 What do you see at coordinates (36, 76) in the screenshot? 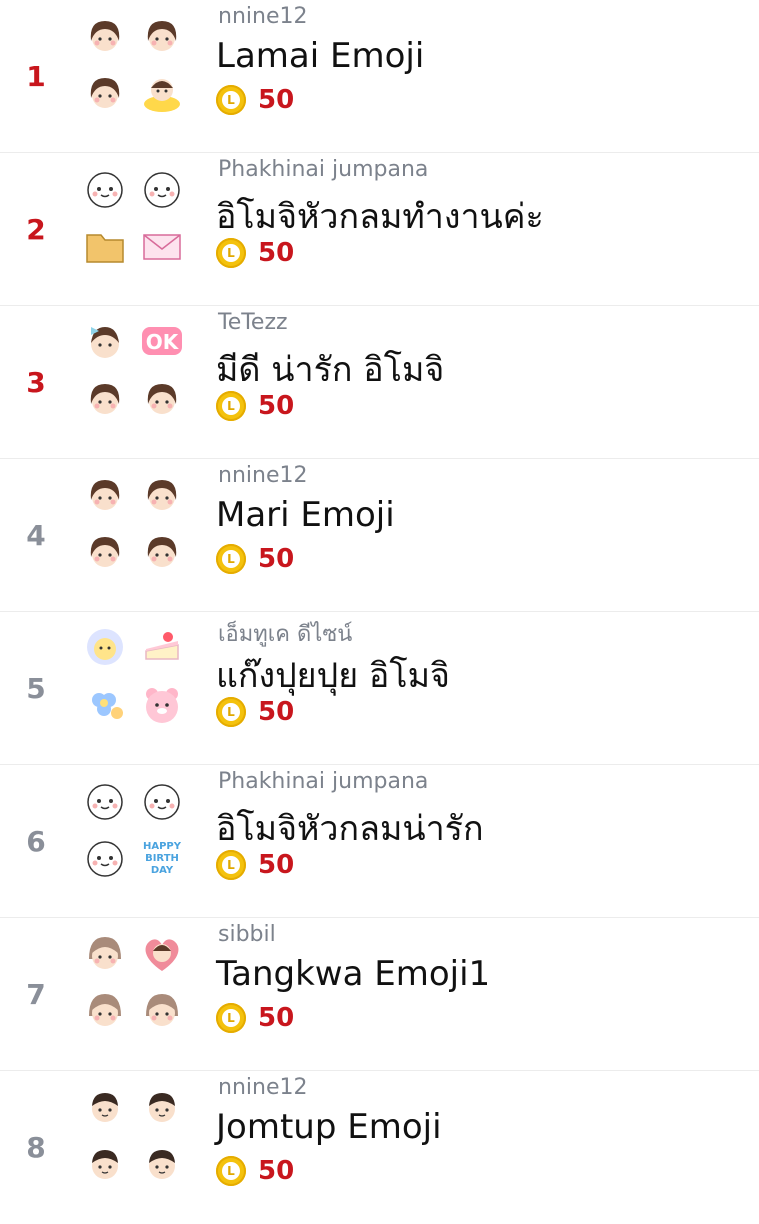
I see `rank-number: 1` at bounding box center [36, 76].